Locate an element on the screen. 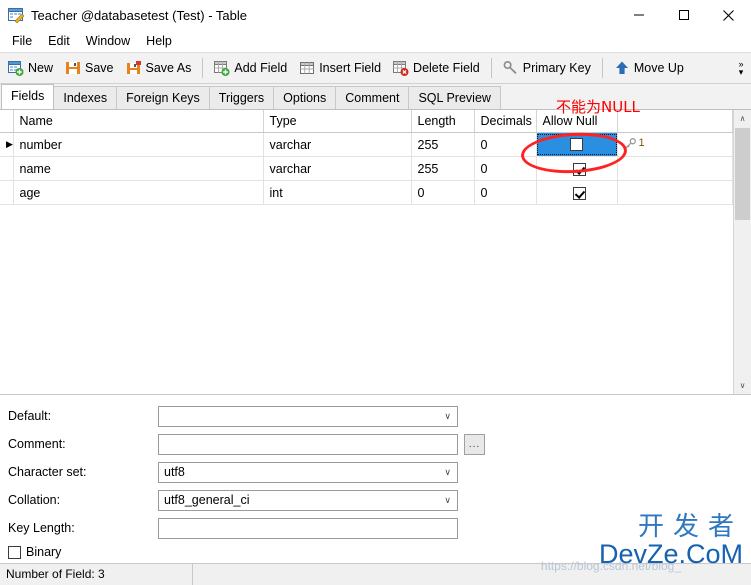  save-button: Save is located at coordinates (89, 68).